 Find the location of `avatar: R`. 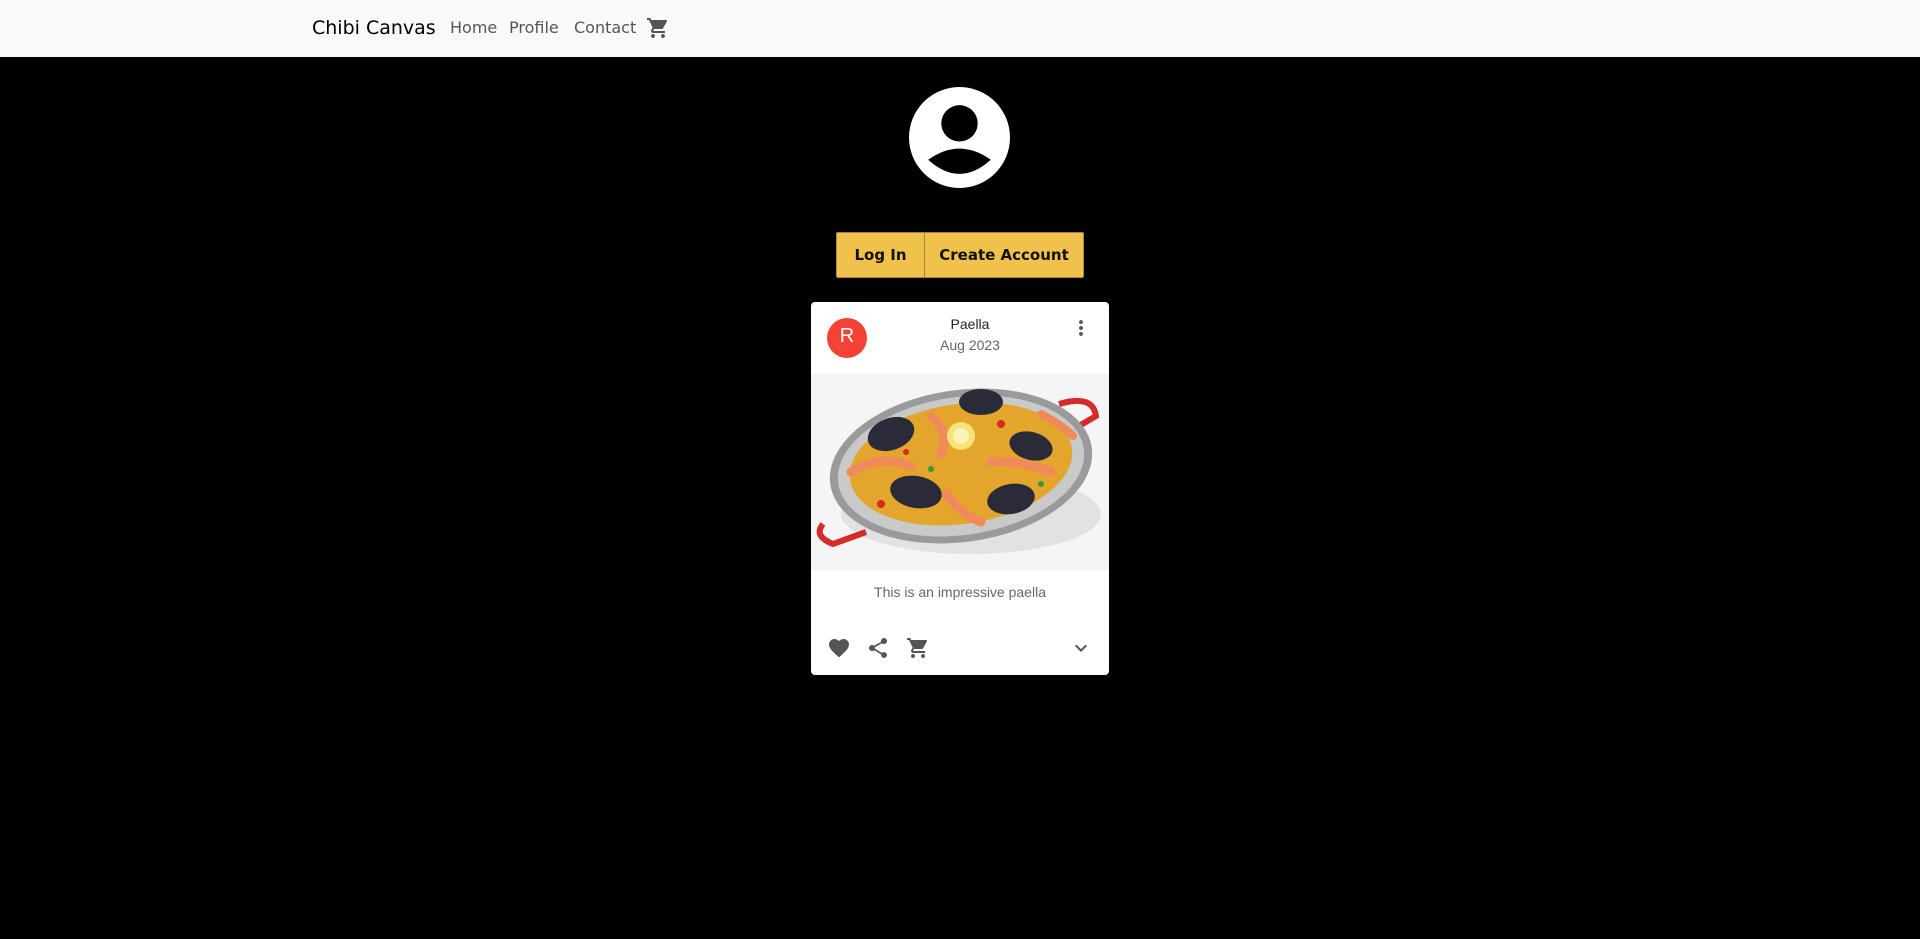

avatar: R is located at coordinates (847, 338).